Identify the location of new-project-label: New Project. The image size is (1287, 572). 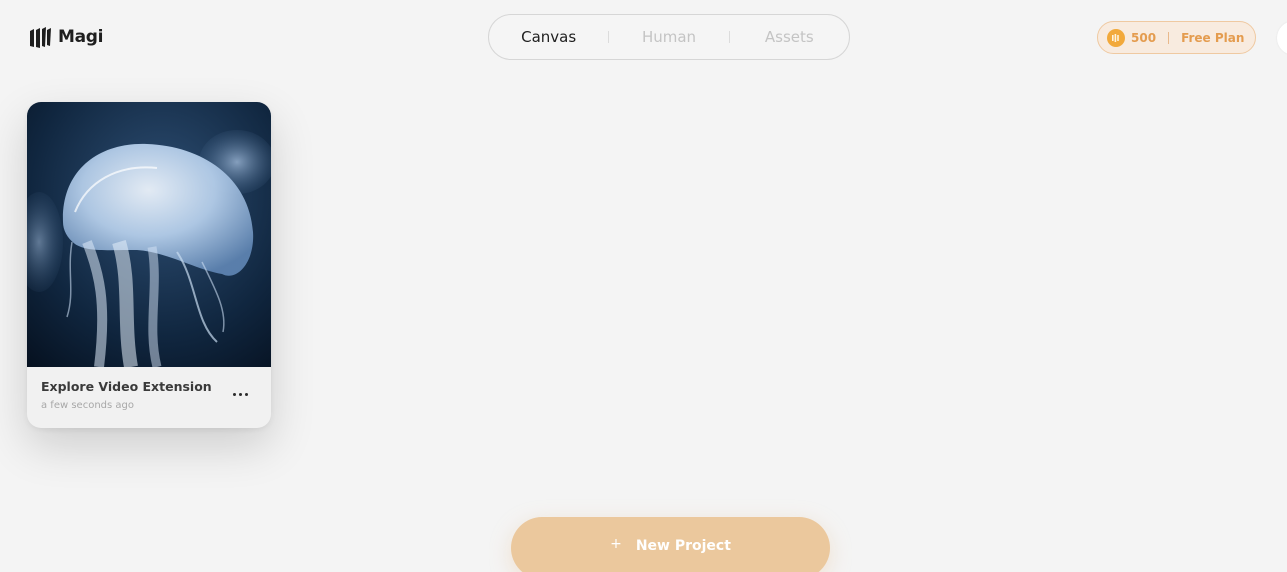
(683, 546).